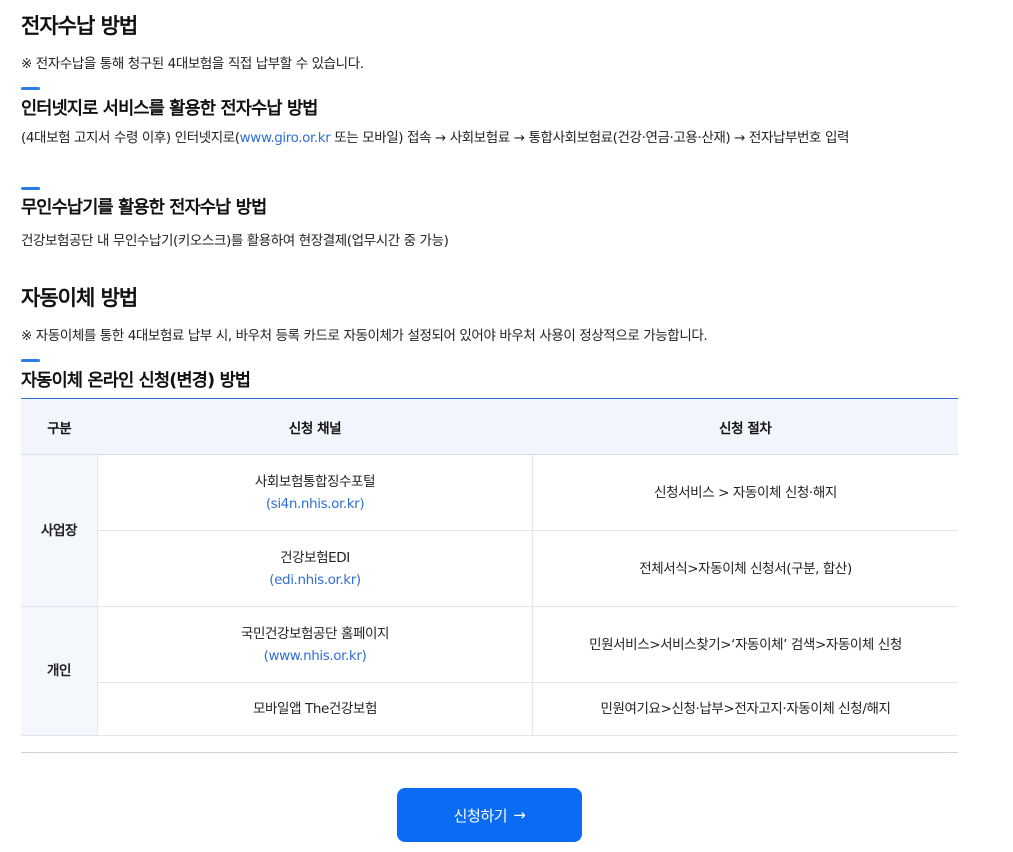 This screenshot has height=852, width=1013. Describe the element at coordinates (315, 492) in the screenshot. I see `channel-cell: 사회보험통합징수포털 (si4n.nhis.or.kr)` at that location.